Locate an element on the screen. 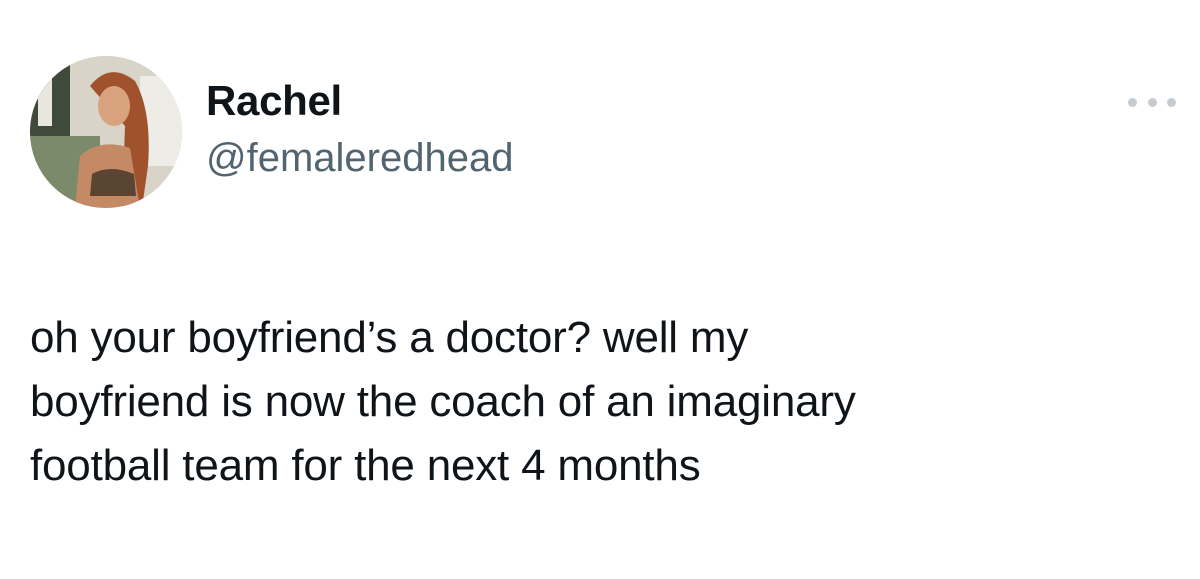 The height and width of the screenshot is (579, 1200). display-name: Rachel is located at coordinates (359, 101).